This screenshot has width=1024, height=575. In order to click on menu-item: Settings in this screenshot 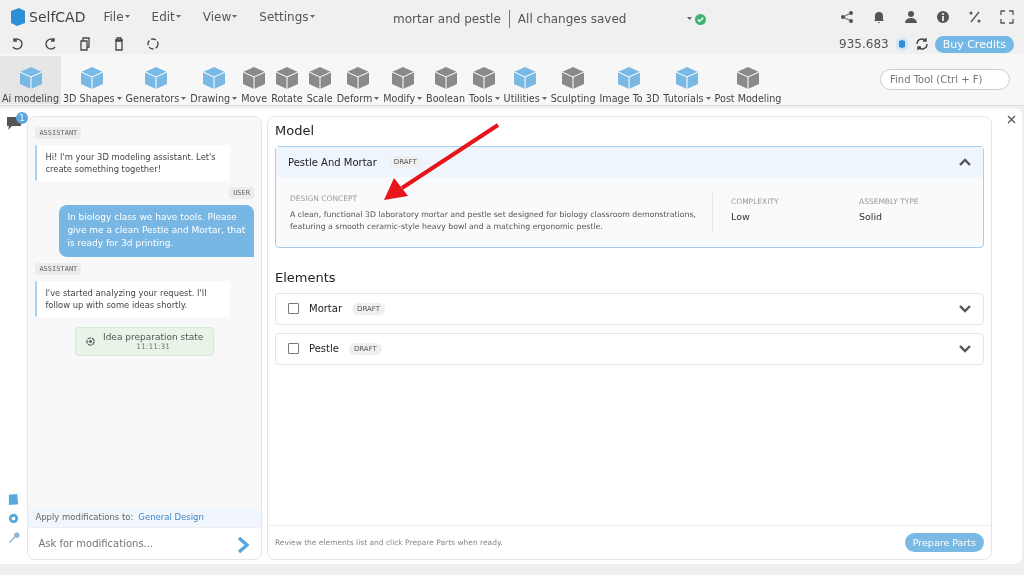, I will do `click(284, 17)`.